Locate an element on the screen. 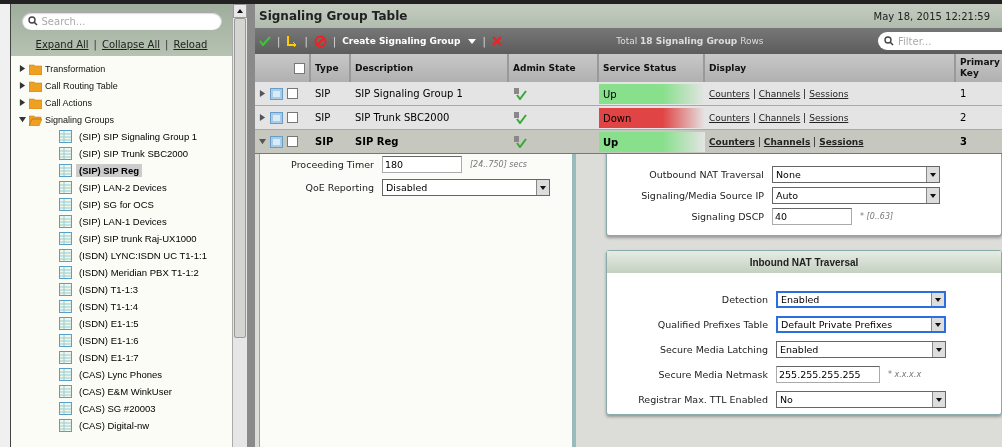 The image size is (1002, 447). dropdown: Auto is located at coordinates (856, 195).